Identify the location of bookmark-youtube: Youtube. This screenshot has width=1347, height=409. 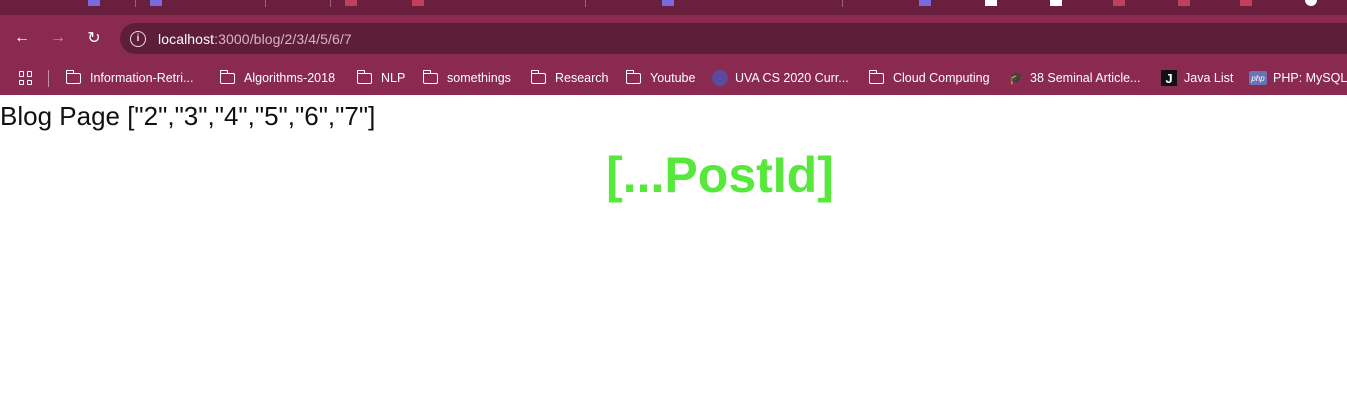
(660, 78).